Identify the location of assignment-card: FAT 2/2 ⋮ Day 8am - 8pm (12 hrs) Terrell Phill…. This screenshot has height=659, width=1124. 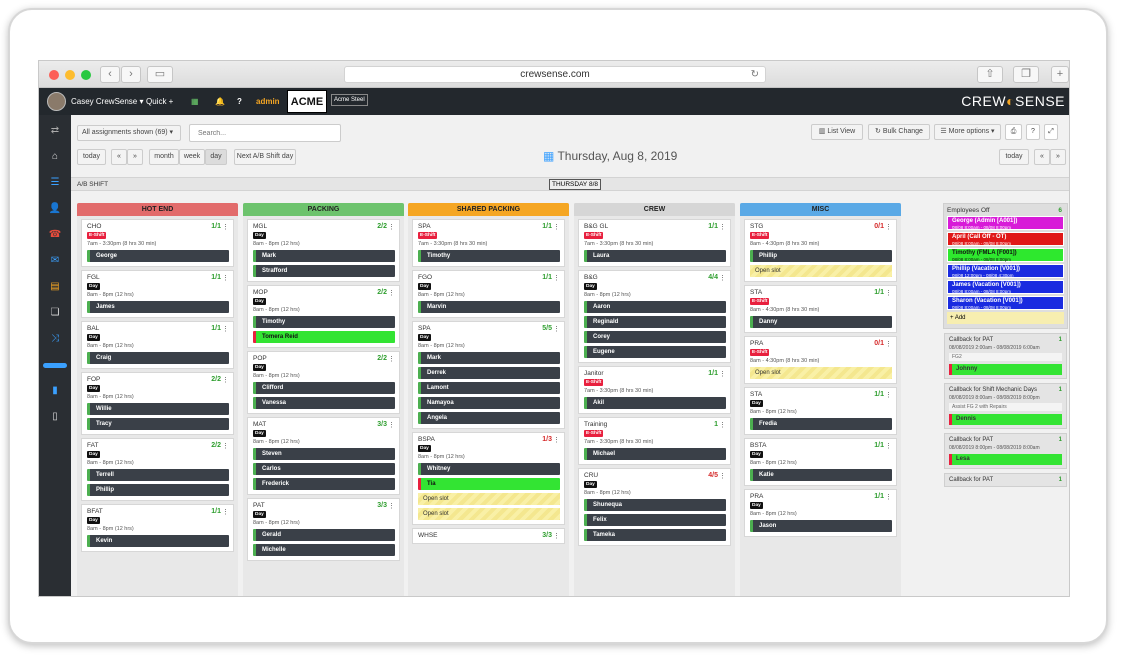
(157, 469).